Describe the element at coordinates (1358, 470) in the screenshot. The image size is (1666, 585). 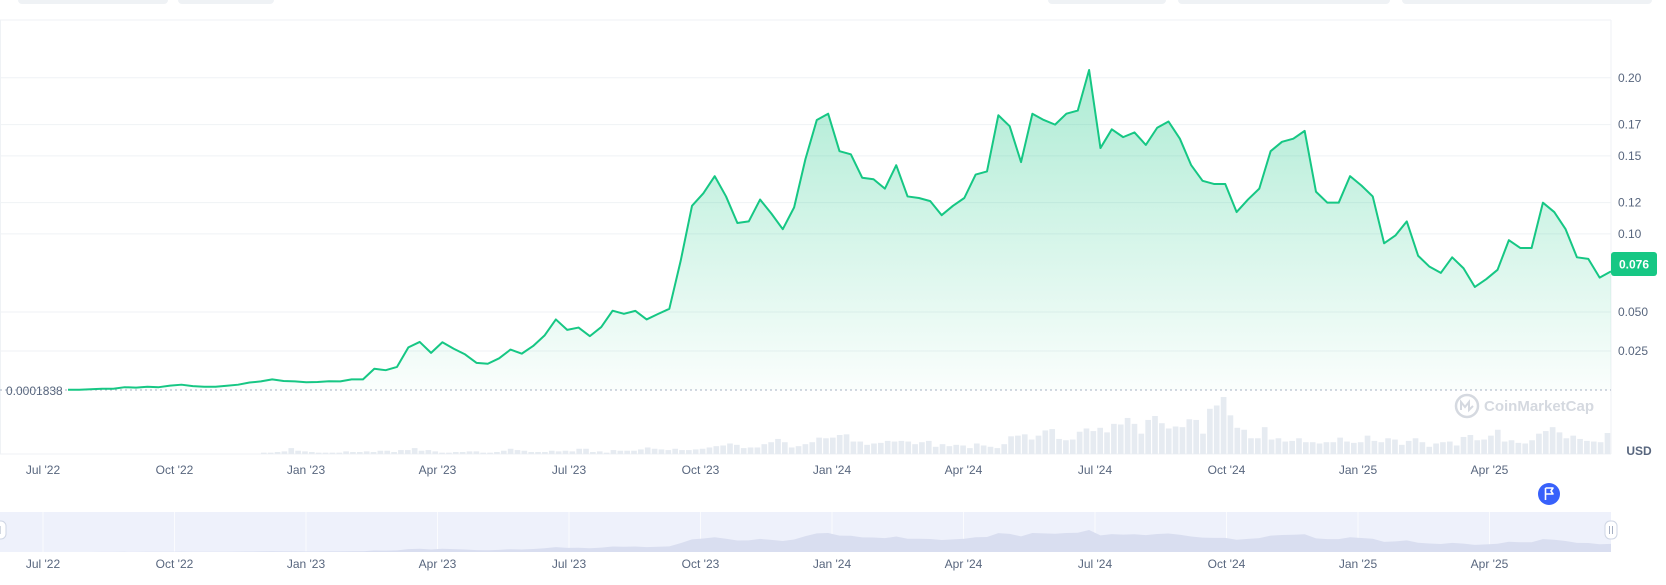
I see `x-tick-label: Jan '25` at that location.